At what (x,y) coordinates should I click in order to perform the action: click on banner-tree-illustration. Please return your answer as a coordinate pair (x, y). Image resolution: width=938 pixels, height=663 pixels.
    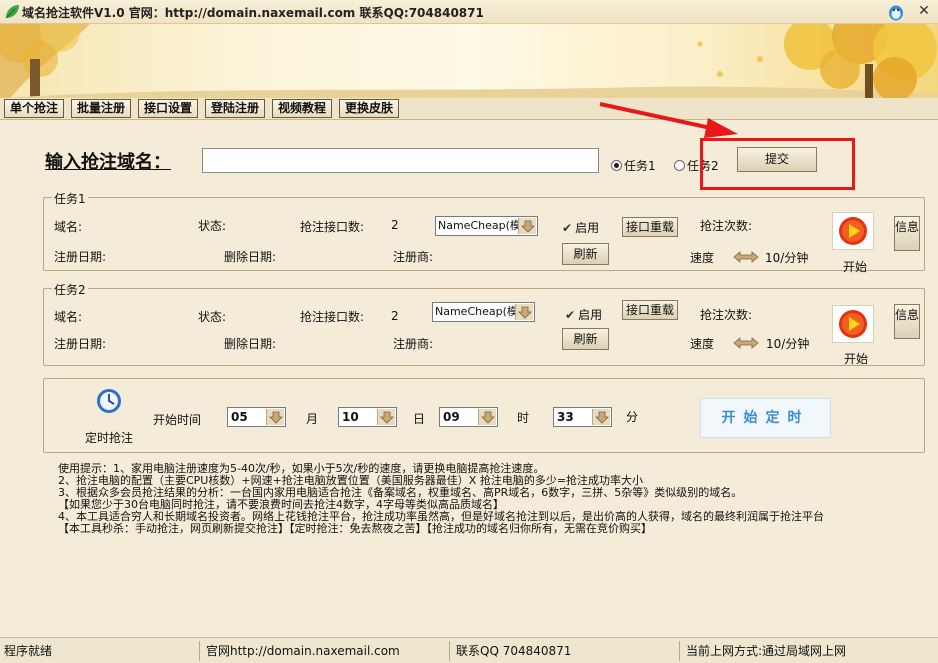
    Looking at the image, I should click on (469, 61).